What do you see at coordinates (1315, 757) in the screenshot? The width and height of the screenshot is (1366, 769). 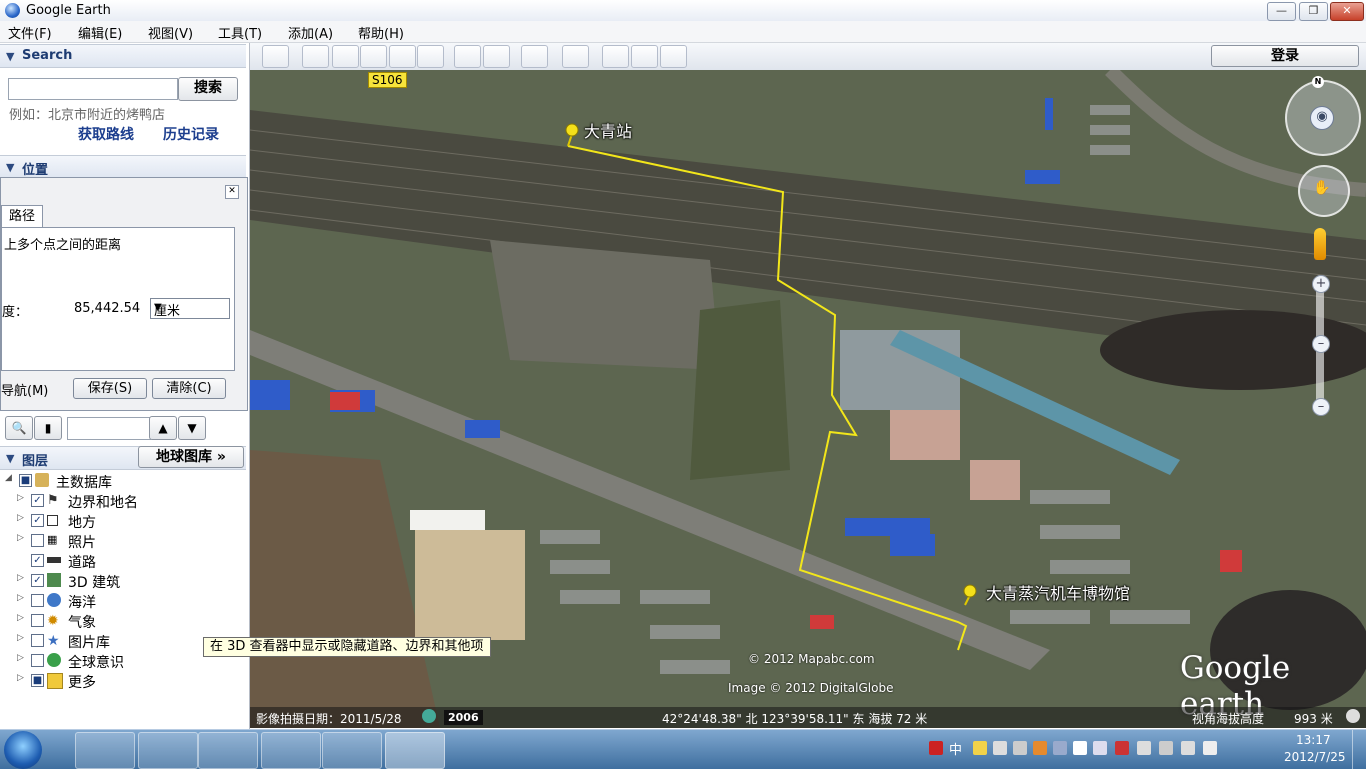 I see `clock-date: 2012/7/25` at bounding box center [1315, 757].